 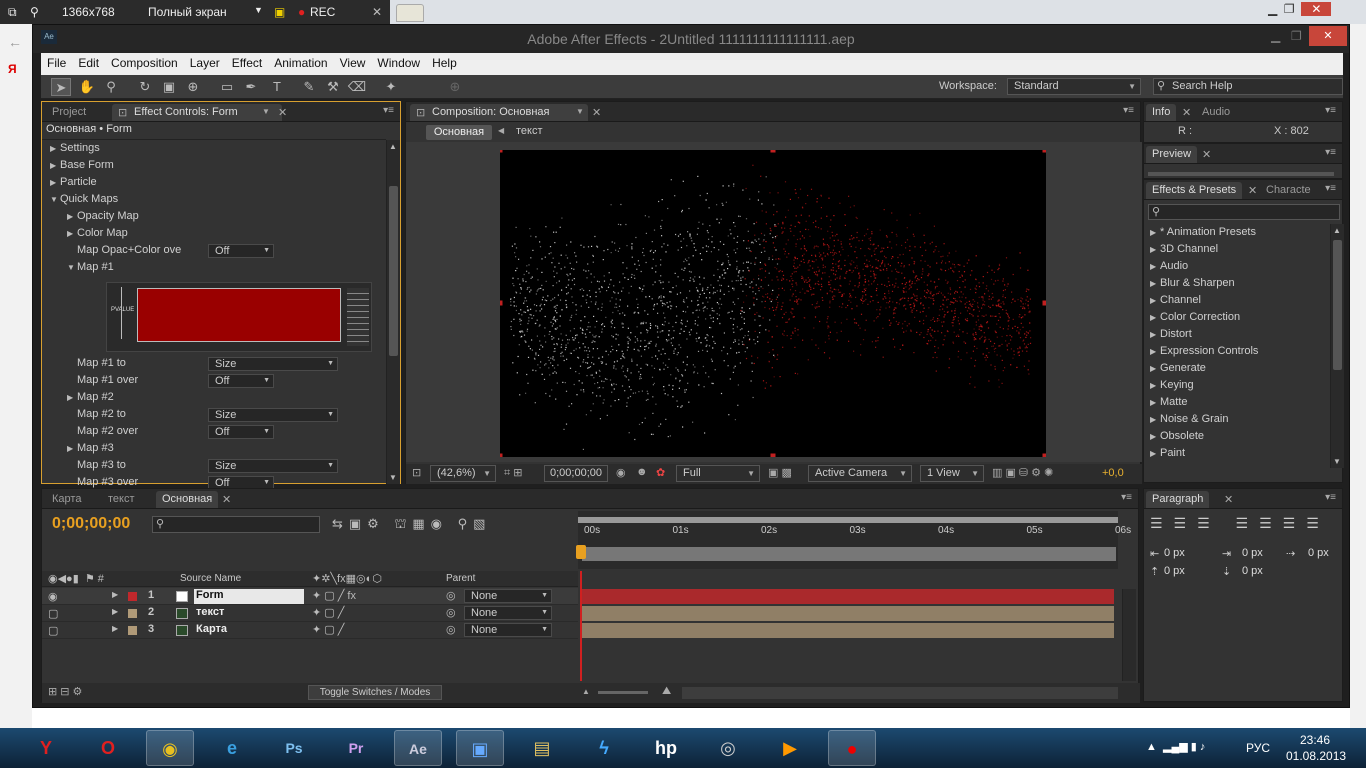 I want to click on tab-info: Info, so click(x=1161, y=112).